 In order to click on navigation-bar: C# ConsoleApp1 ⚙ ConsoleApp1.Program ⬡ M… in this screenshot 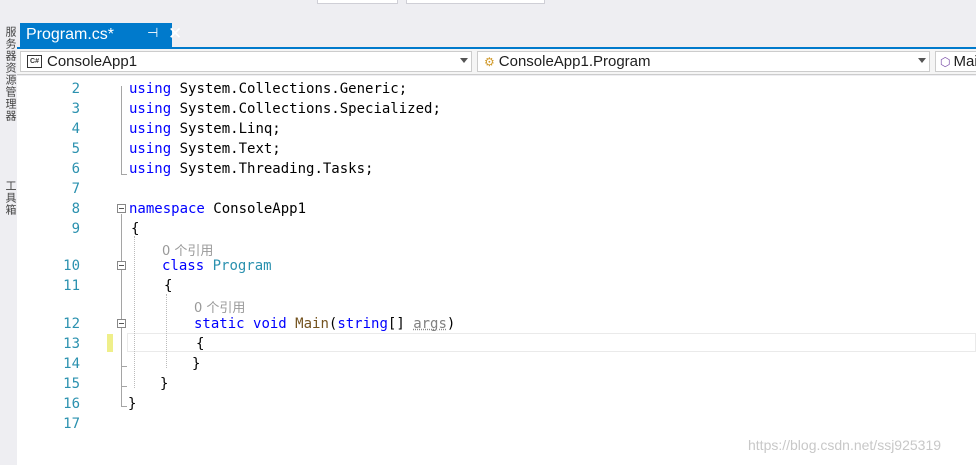, I will do `click(496, 62)`.